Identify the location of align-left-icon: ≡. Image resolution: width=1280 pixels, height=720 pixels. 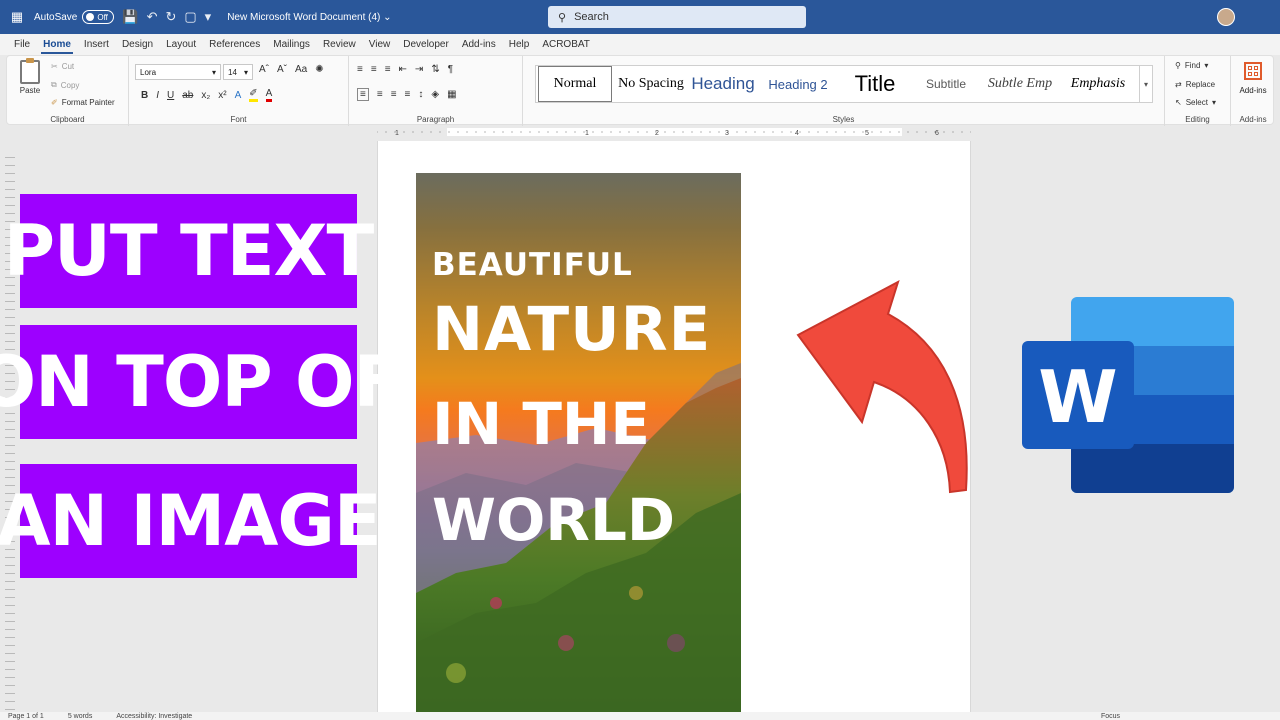
(363, 94).